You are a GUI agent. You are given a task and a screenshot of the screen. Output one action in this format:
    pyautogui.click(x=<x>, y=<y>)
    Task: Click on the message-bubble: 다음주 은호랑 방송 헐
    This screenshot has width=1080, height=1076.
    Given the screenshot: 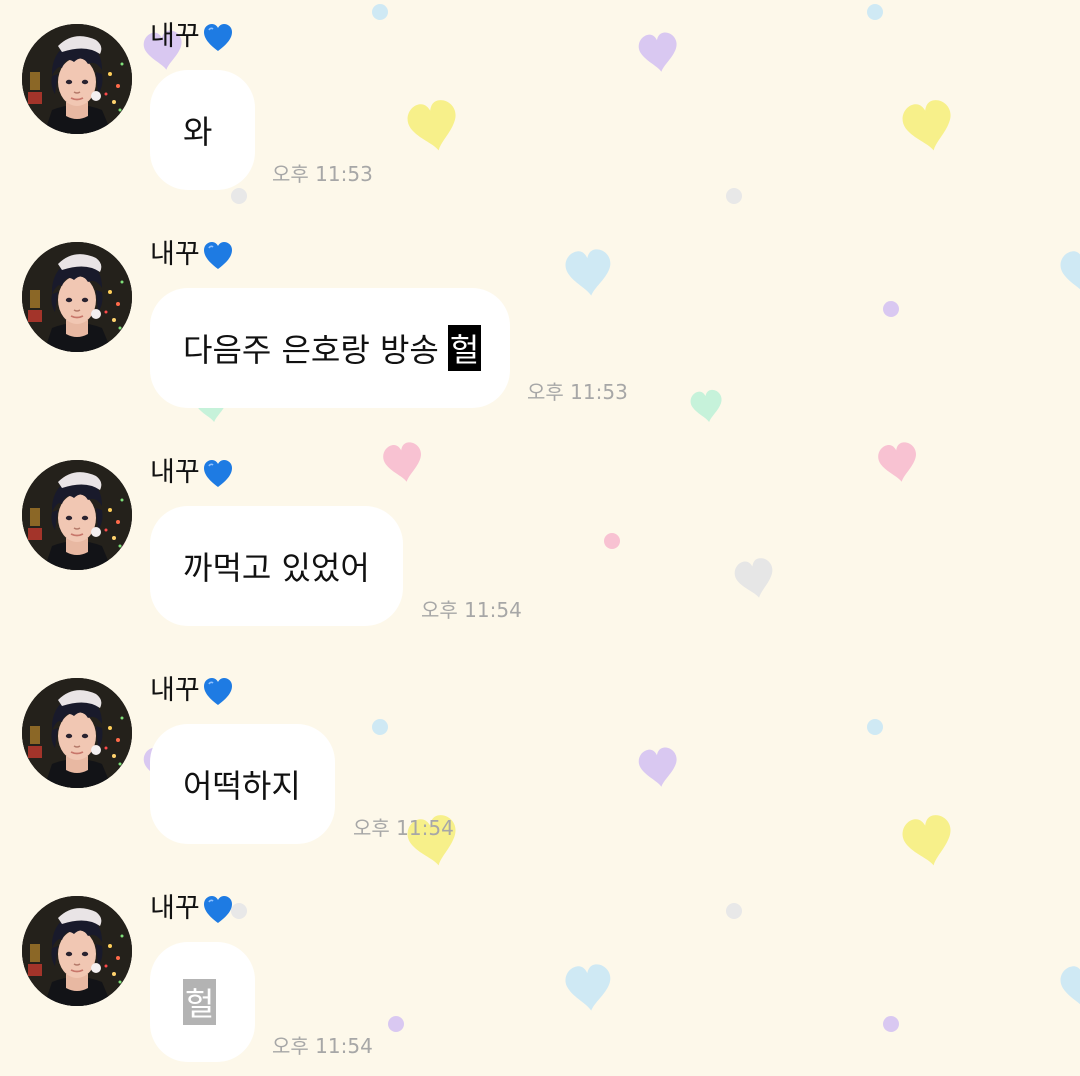 What is the action you would take?
    pyautogui.click(x=330, y=348)
    